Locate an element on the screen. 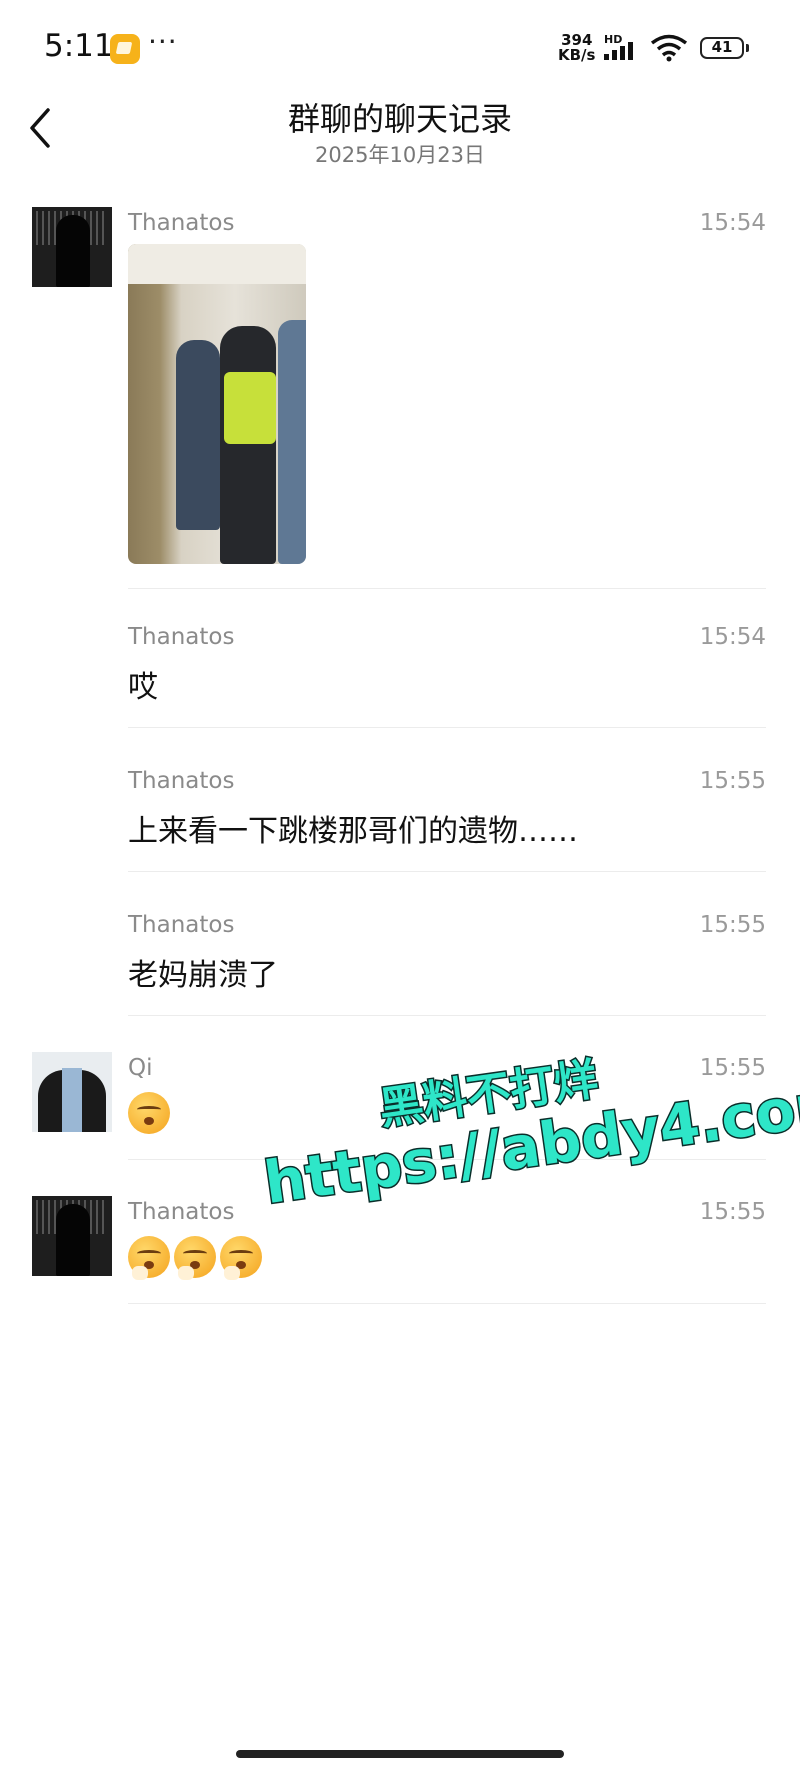  app-notification-icon is located at coordinates (125, 49).